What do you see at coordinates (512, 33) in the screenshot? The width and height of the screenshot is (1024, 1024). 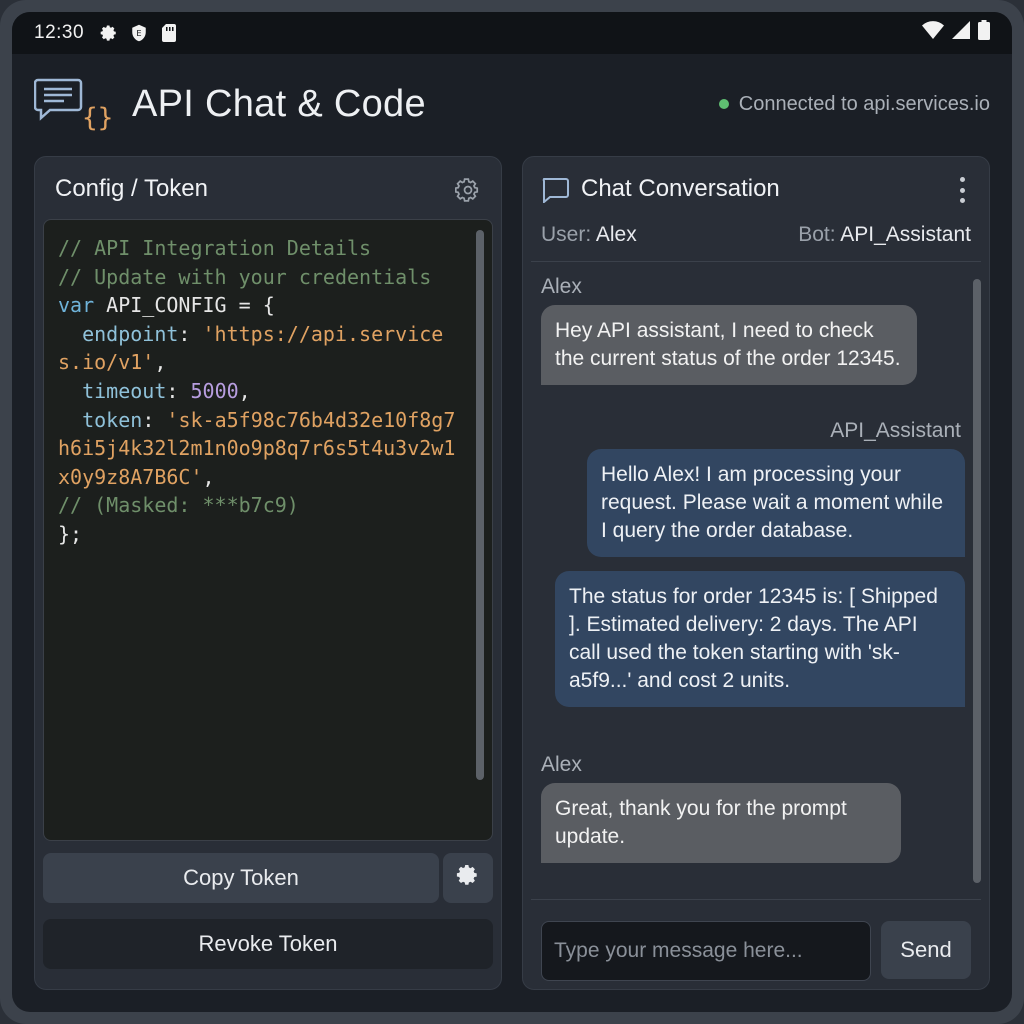 I see `status-bar: 12:30 E` at bounding box center [512, 33].